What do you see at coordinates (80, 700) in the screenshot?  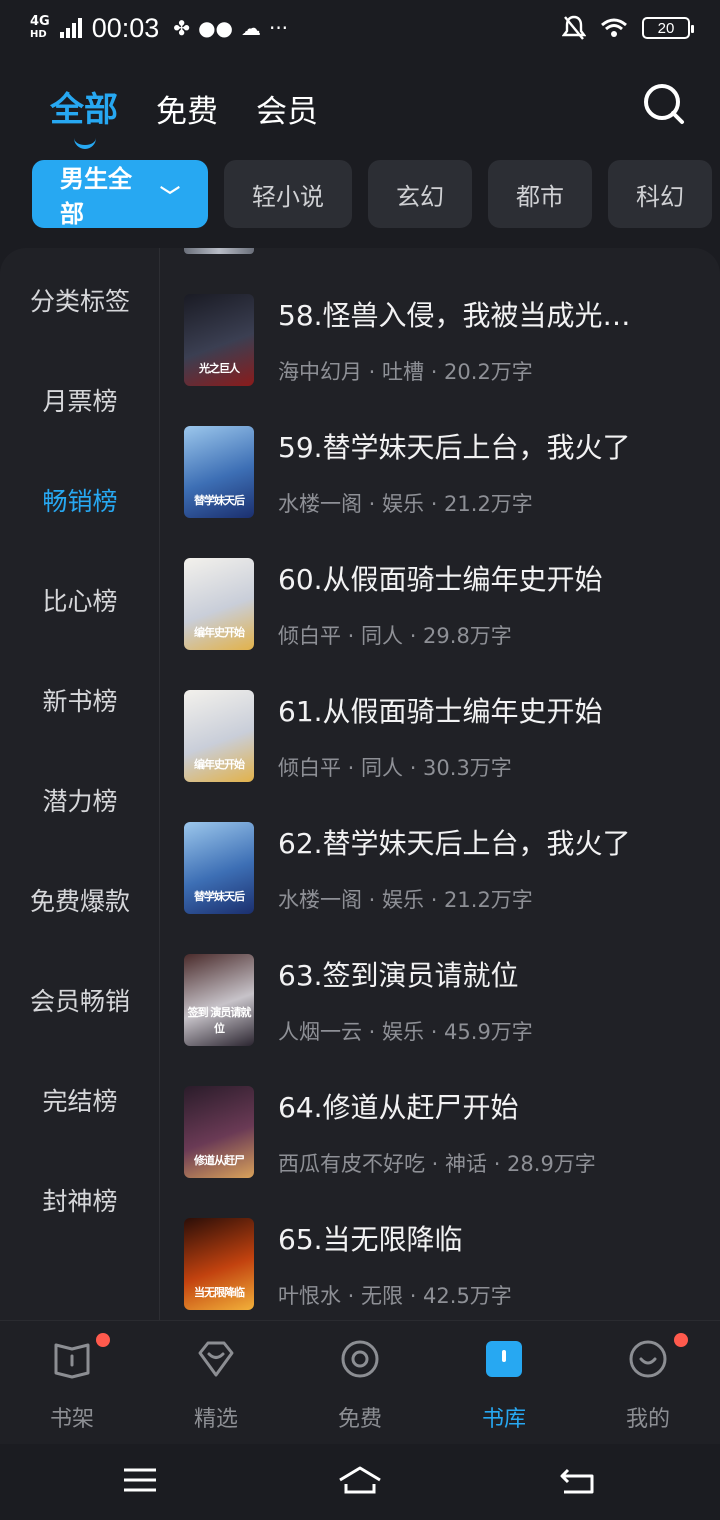 I see `sidebar-item-new-books: 新书榜` at bounding box center [80, 700].